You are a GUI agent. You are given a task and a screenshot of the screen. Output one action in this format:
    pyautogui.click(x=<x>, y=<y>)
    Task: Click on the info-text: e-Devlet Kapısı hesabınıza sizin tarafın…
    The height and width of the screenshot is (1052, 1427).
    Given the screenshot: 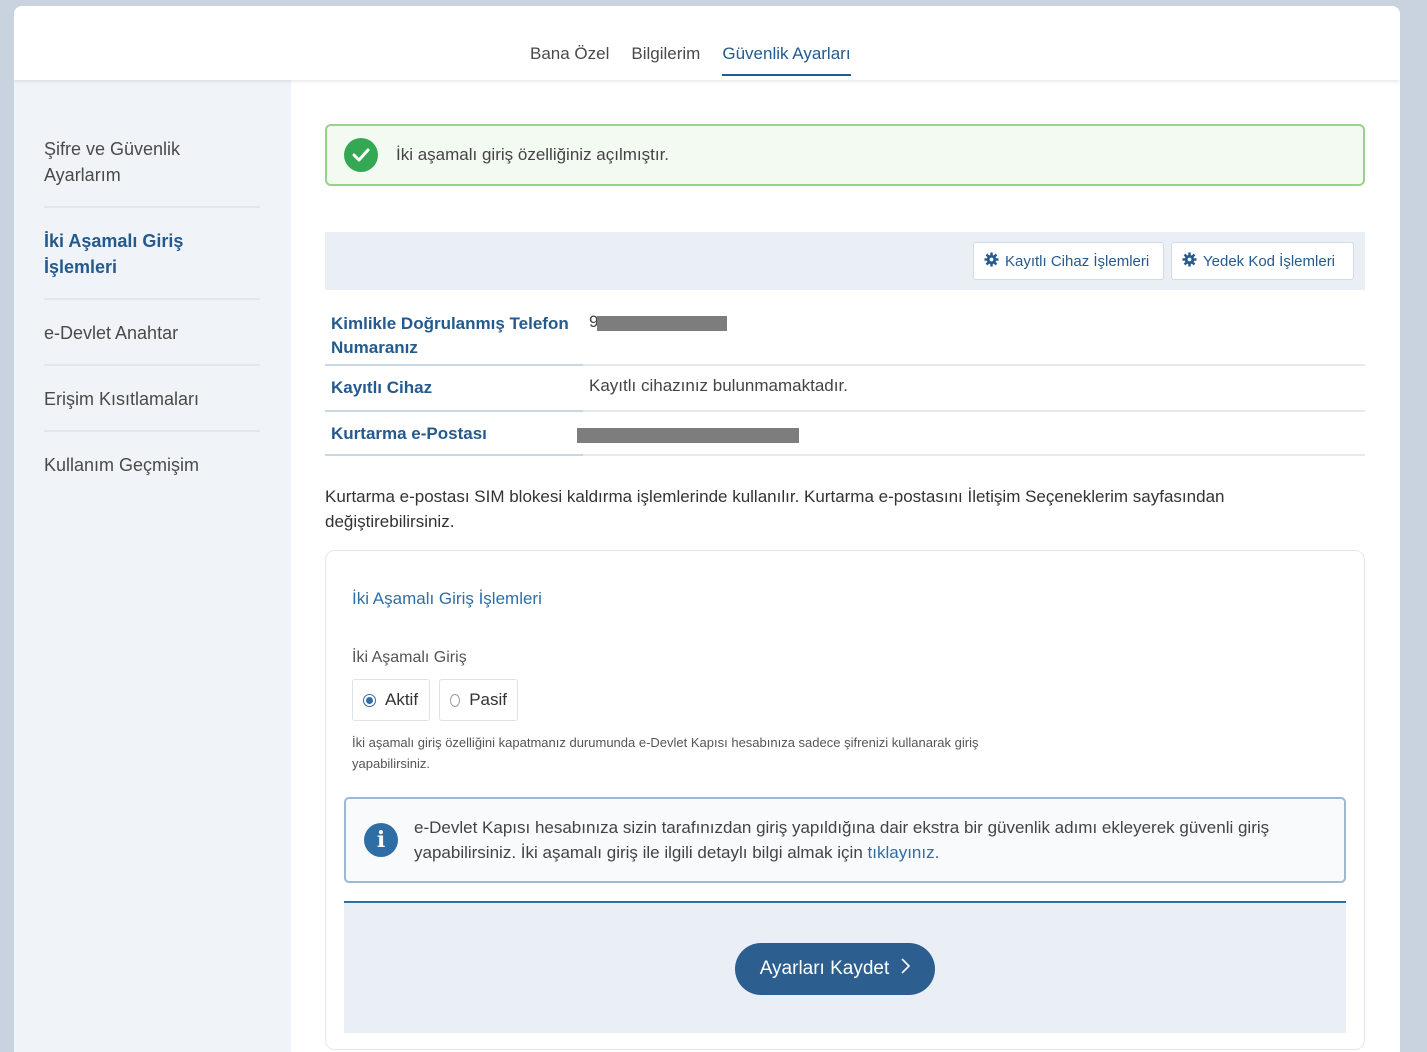 What is the action you would take?
    pyautogui.click(x=864, y=840)
    